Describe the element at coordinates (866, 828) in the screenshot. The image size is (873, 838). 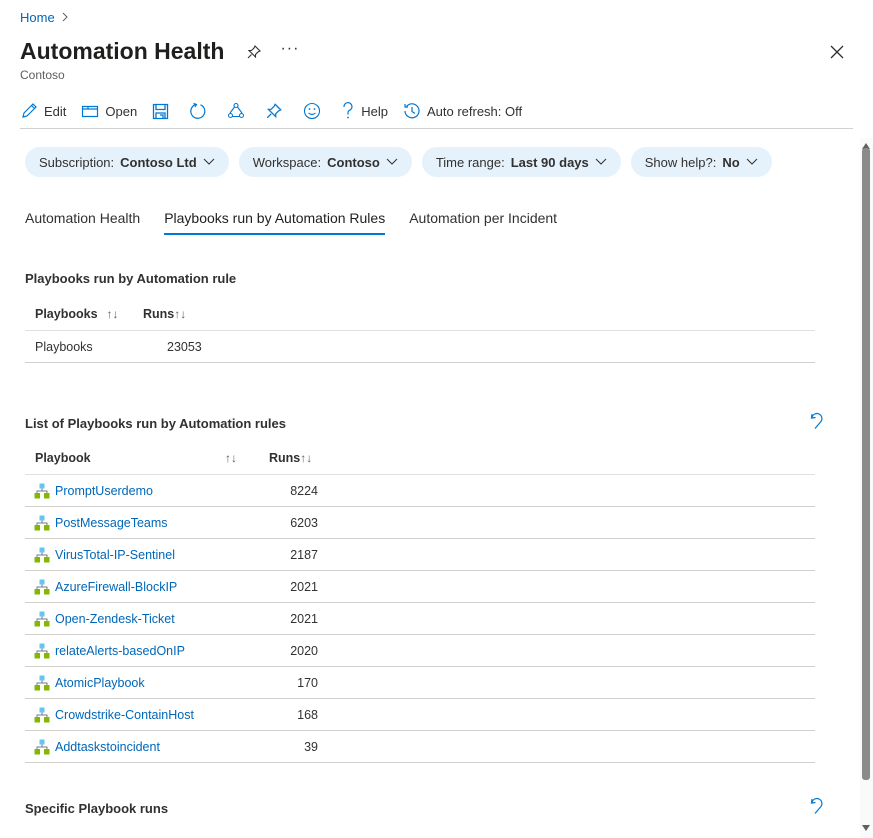
I see `scroll-down-arrow-icon` at that location.